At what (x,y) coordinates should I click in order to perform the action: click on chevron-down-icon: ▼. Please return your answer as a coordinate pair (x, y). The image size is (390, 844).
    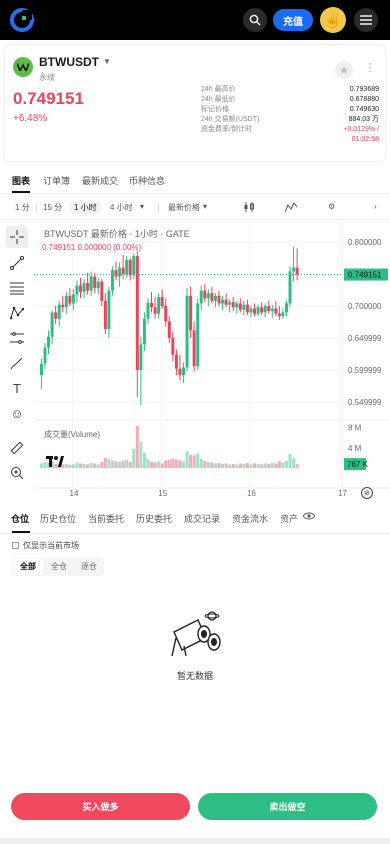
    Looking at the image, I should click on (107, 61).